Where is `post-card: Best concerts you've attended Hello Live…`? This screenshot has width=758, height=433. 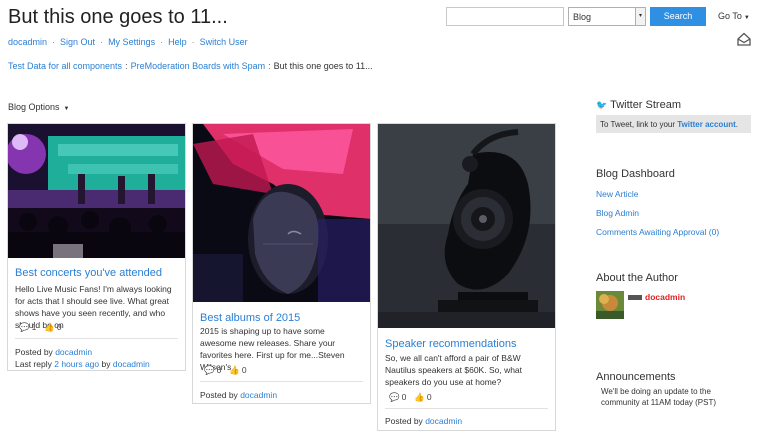
post-card: Best concerts you've attended Hello Live… is located at coordinates (96, 247).